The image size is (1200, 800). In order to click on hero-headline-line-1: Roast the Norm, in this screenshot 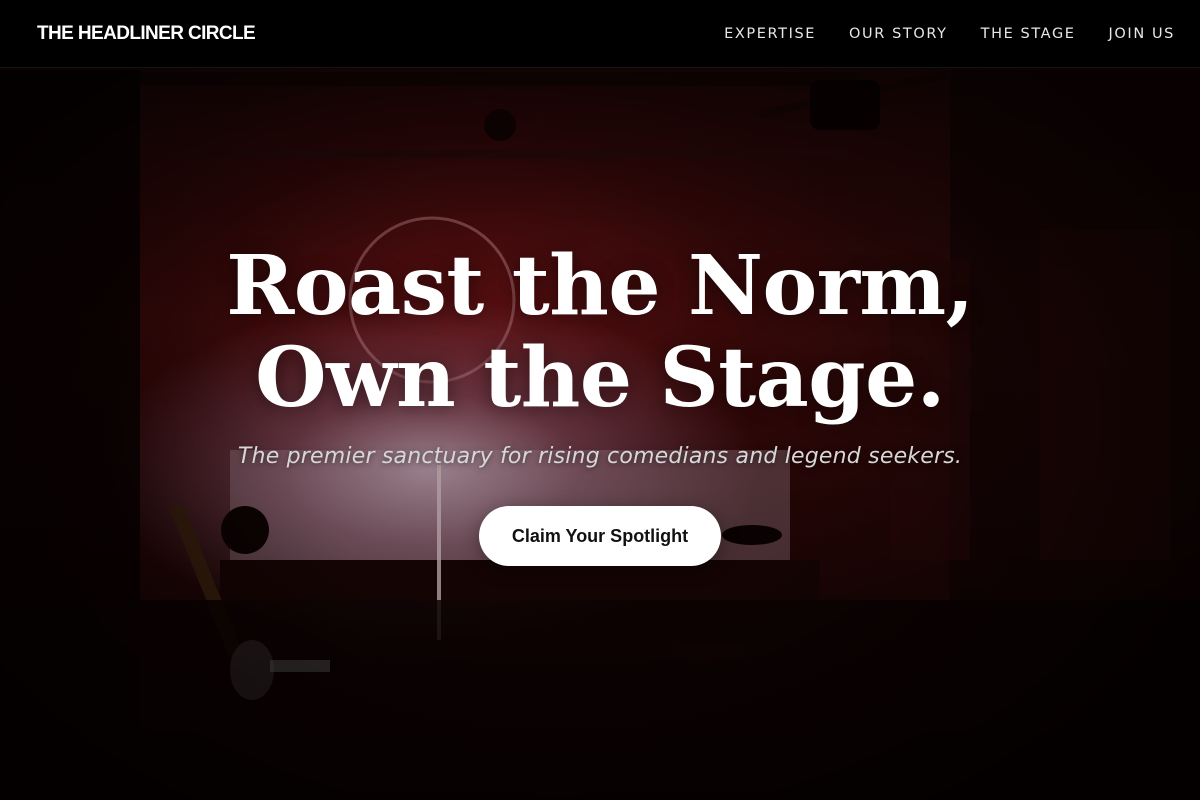, I will do `click(600, 286)`.